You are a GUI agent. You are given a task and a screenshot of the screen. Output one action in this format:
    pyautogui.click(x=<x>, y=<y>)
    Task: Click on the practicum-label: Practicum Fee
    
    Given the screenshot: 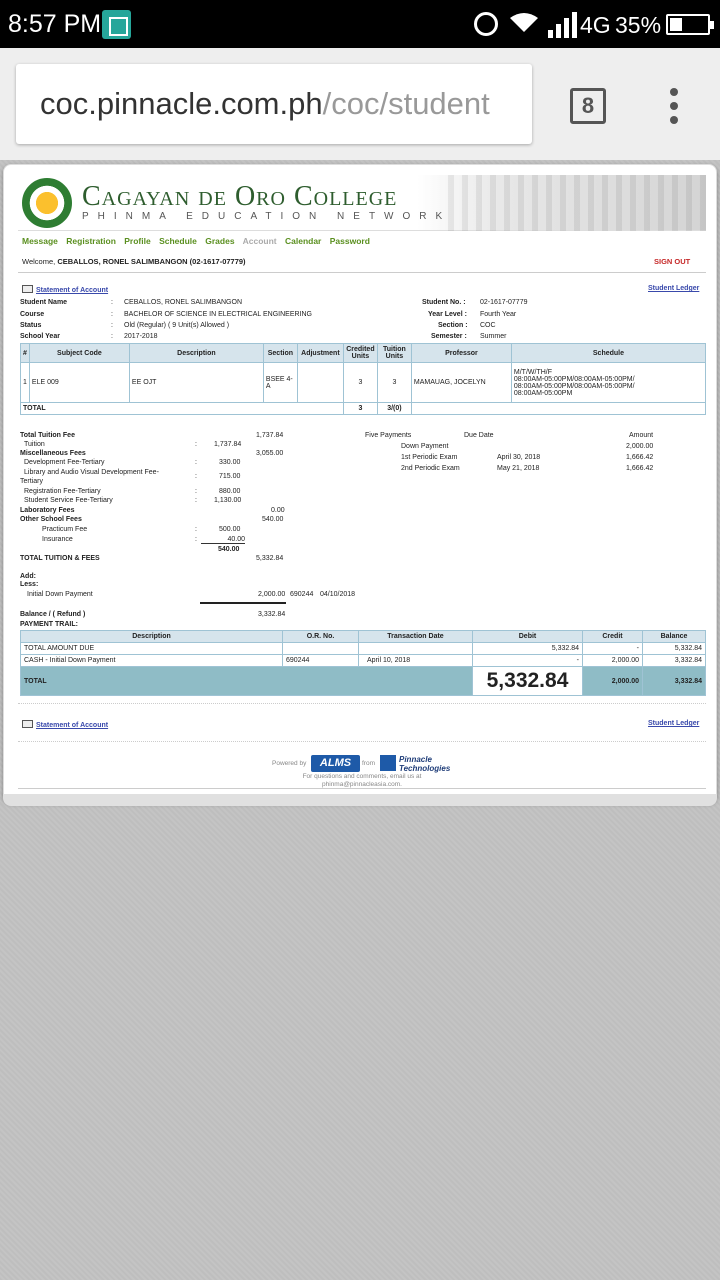 What is the action you would take?
    pyautogui.click(x=65, y=529)
    